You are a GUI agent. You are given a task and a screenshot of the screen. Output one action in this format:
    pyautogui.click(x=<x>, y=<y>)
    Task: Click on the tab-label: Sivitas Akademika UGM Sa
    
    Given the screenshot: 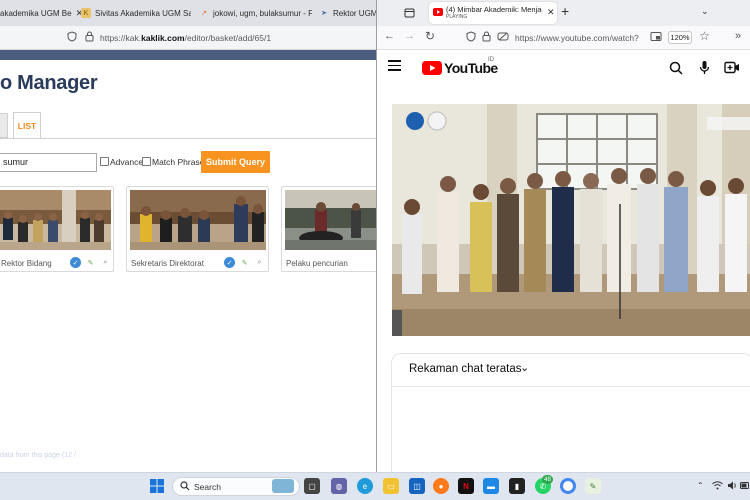 What is the action you would take?
    pyautogui.click(x=143, y=13)
    